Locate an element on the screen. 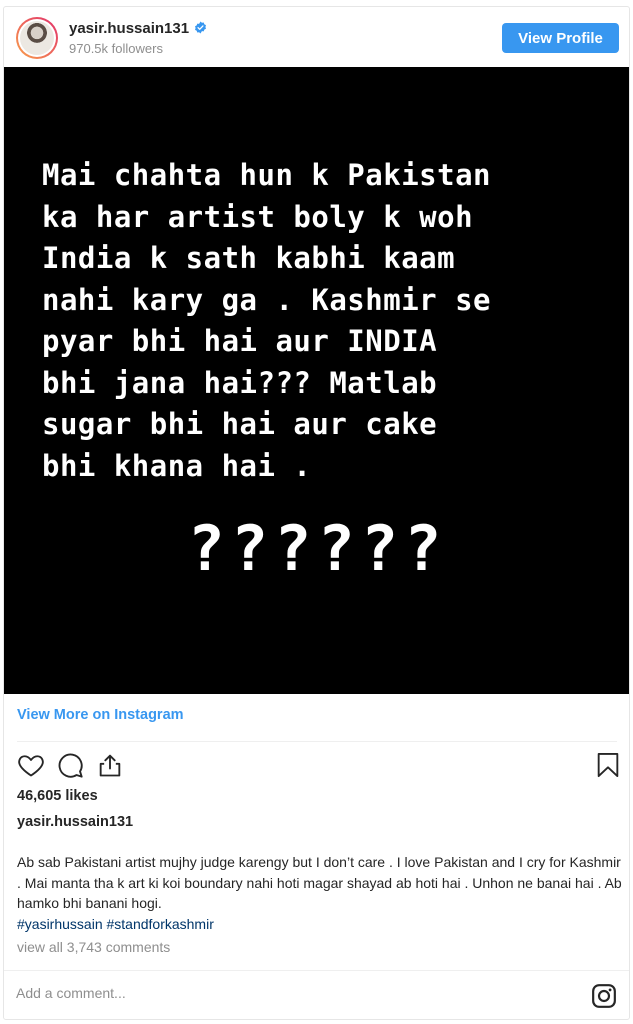 The width and height of the screenshot is (633, 1024). post-image-line: ka har artist boly k woh is located at coordinates (258, 216).